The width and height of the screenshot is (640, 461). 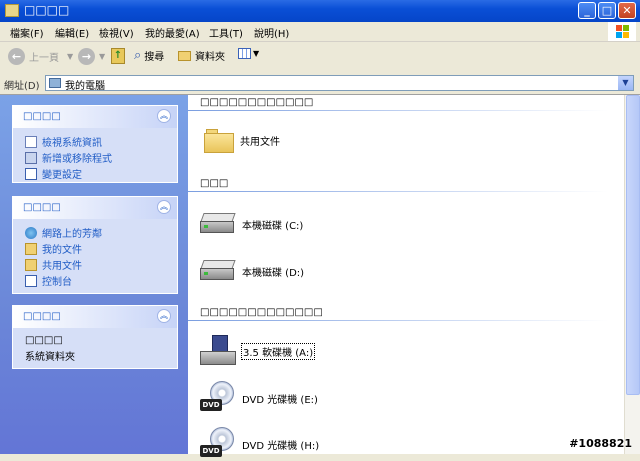 I want to click on item-label: 本機磁碟 (D:), so click(x=273, y=273).